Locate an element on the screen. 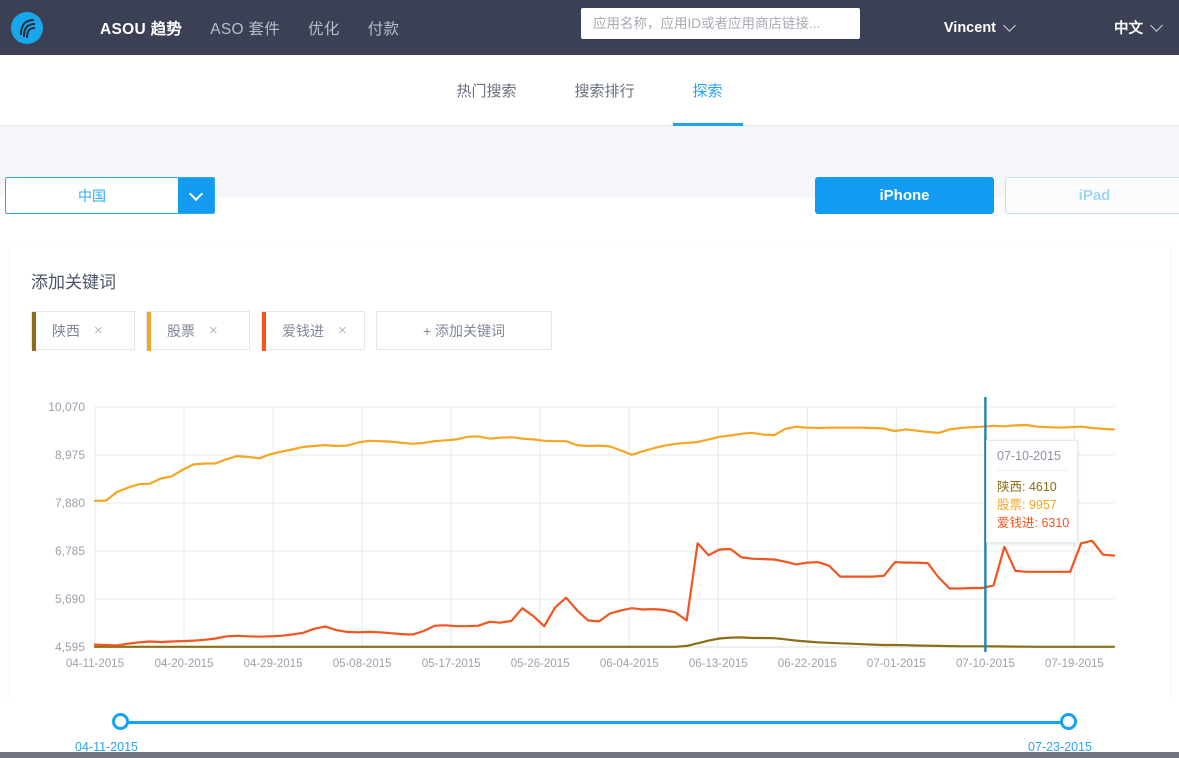 The width and height of the screenshot is (1179, 758). primary-nav: ASOU 趋势 ASO 套件 优化 付款 is located at coordinates (263, 28).